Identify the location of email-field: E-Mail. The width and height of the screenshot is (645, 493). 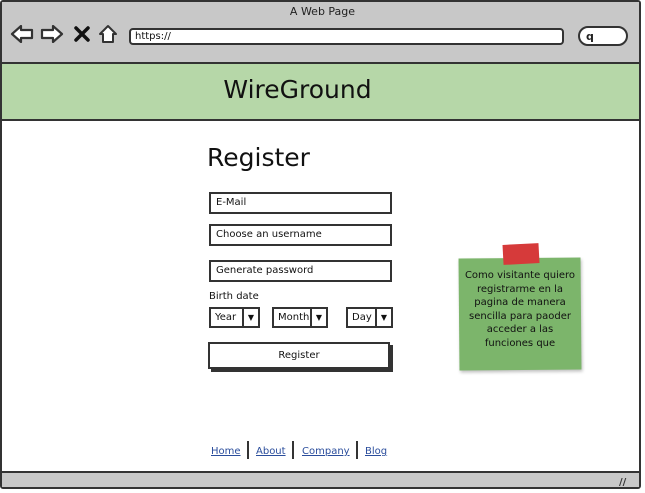
(300, 203).